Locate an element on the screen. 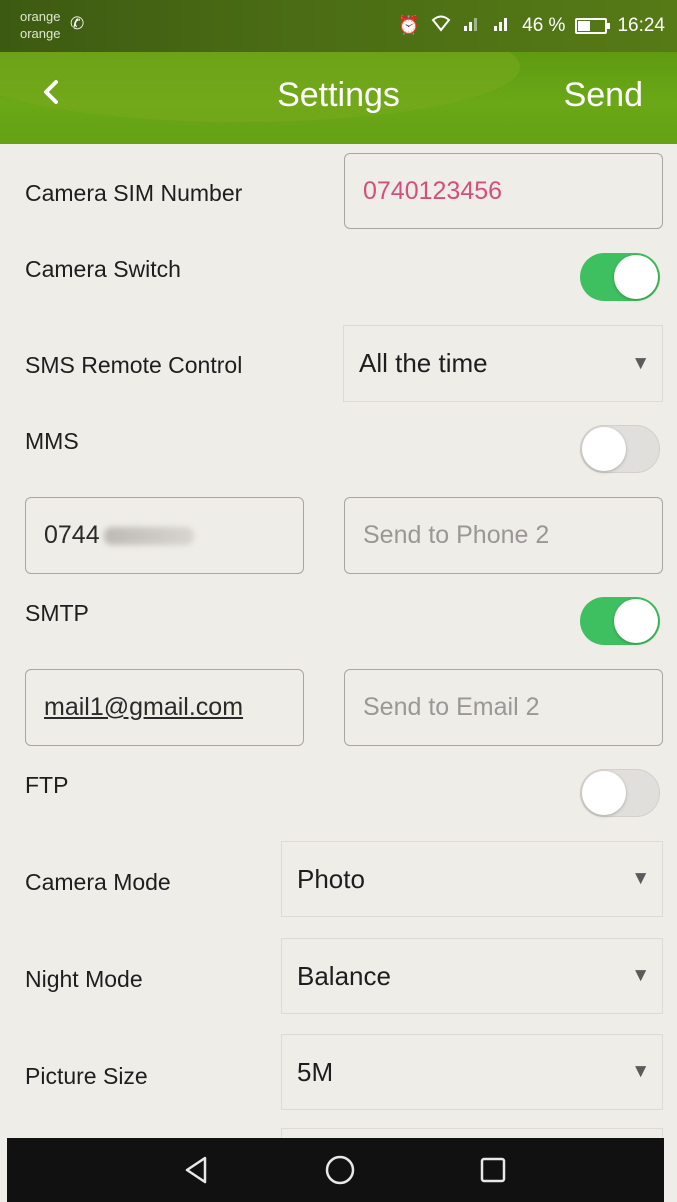  night-mode-label: Night Mode is located at coordinates (84, 979).